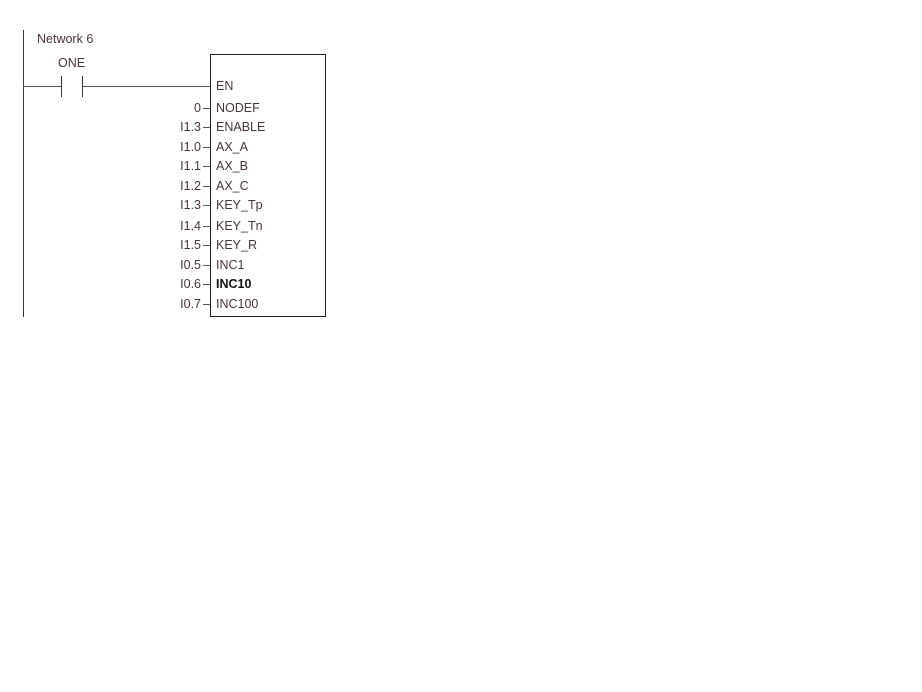  Describe the element at coordinates (171, 186) in the screenshot. I see `input-address: I1.2` at that location.